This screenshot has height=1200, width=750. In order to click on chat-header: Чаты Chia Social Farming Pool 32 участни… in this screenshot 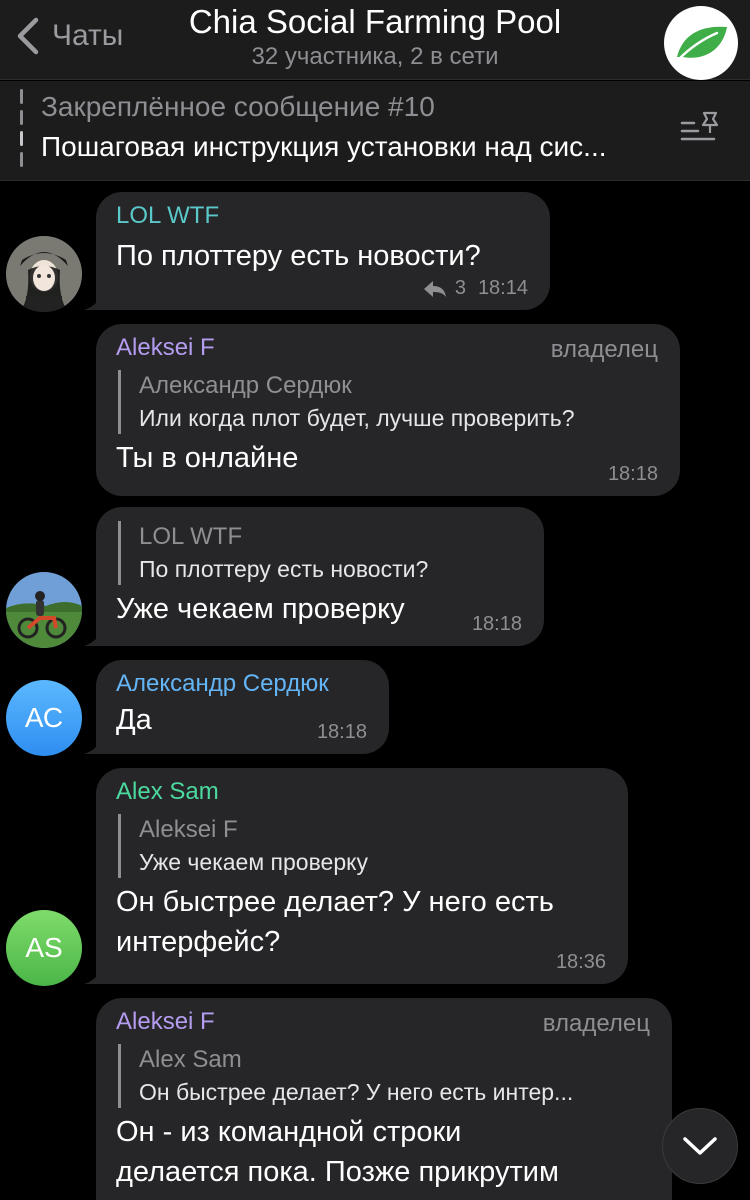, I will do `click(375, 40)`.